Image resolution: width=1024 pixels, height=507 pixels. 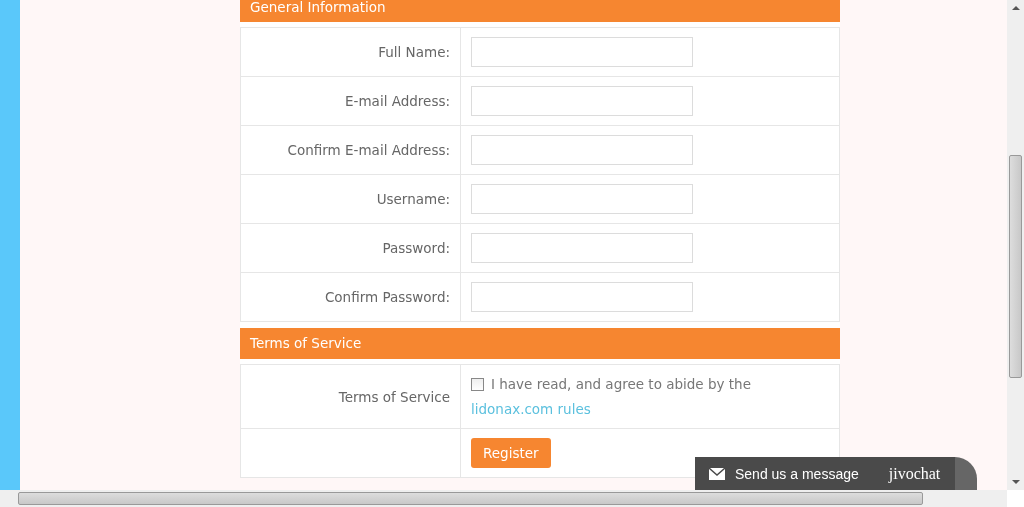 I want to click on field-label: Confirm E-mail Address:, so click(x=368, y=150).